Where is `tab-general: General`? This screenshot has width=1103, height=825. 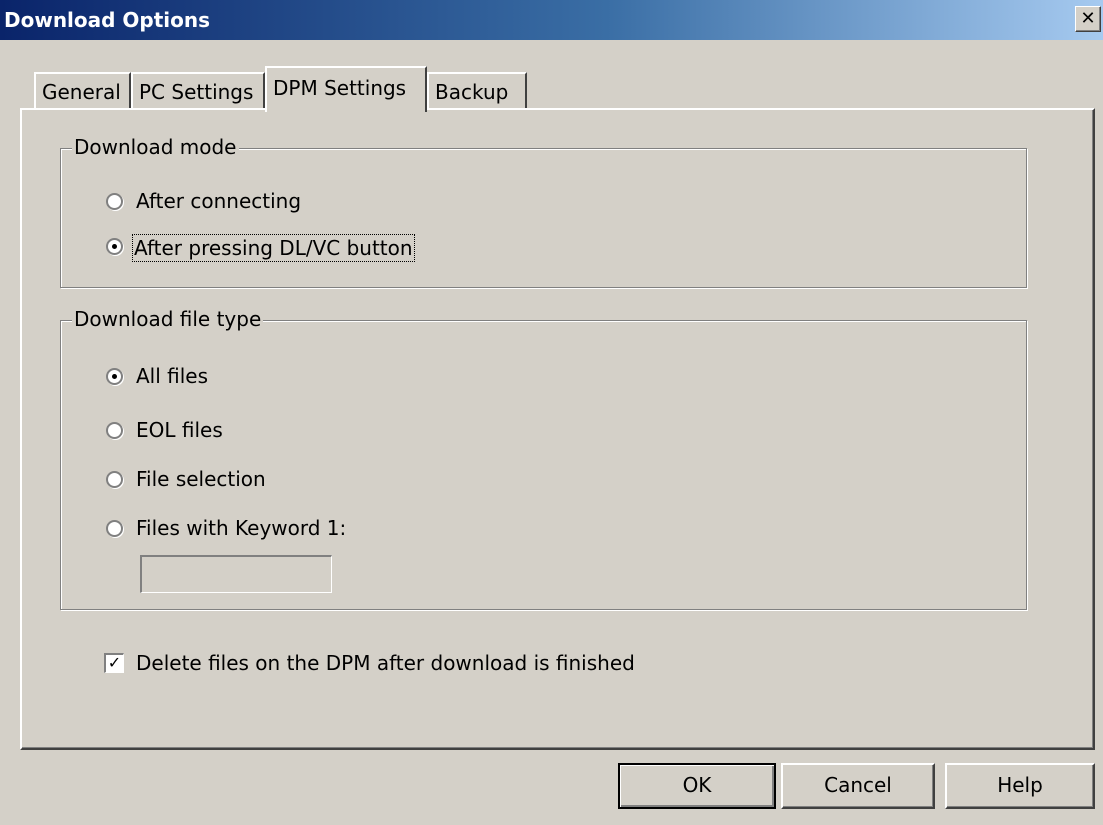
tab-general: General is located at coordinates (82, 91).